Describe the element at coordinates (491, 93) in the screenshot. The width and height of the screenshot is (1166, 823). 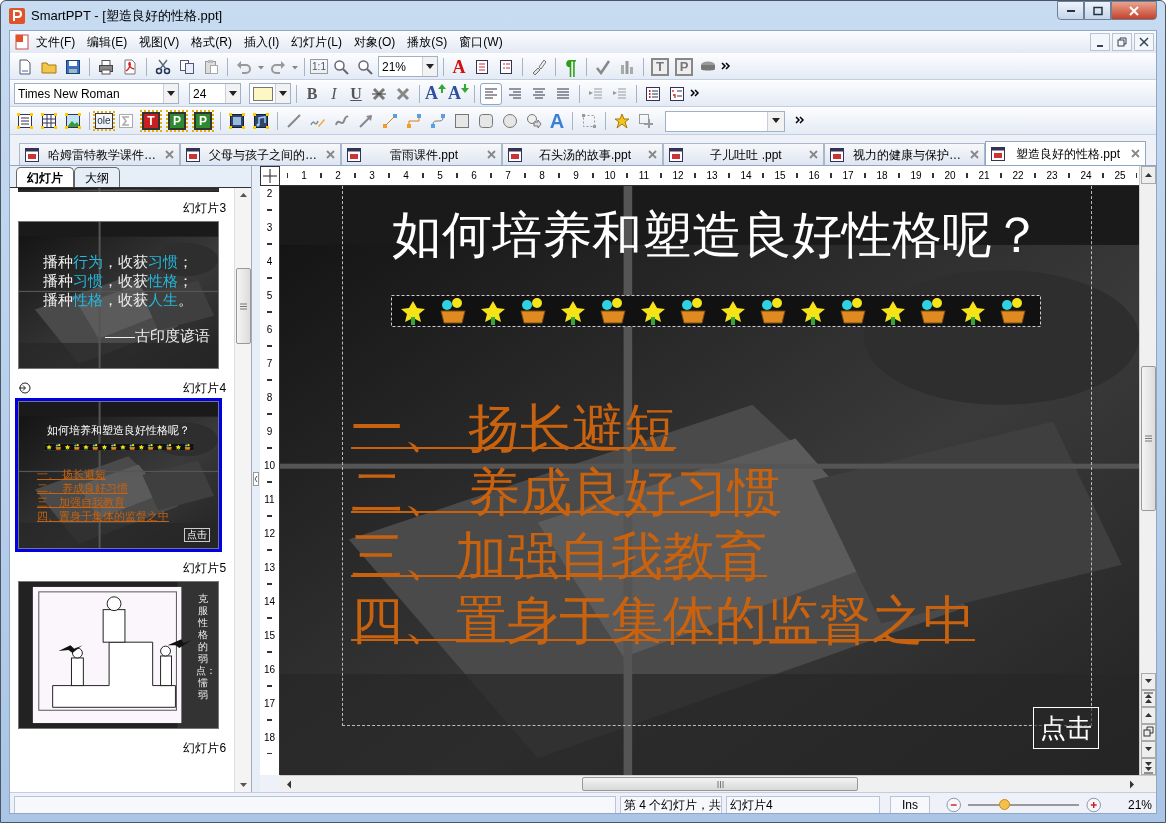
I see `align-left-button` at that location.